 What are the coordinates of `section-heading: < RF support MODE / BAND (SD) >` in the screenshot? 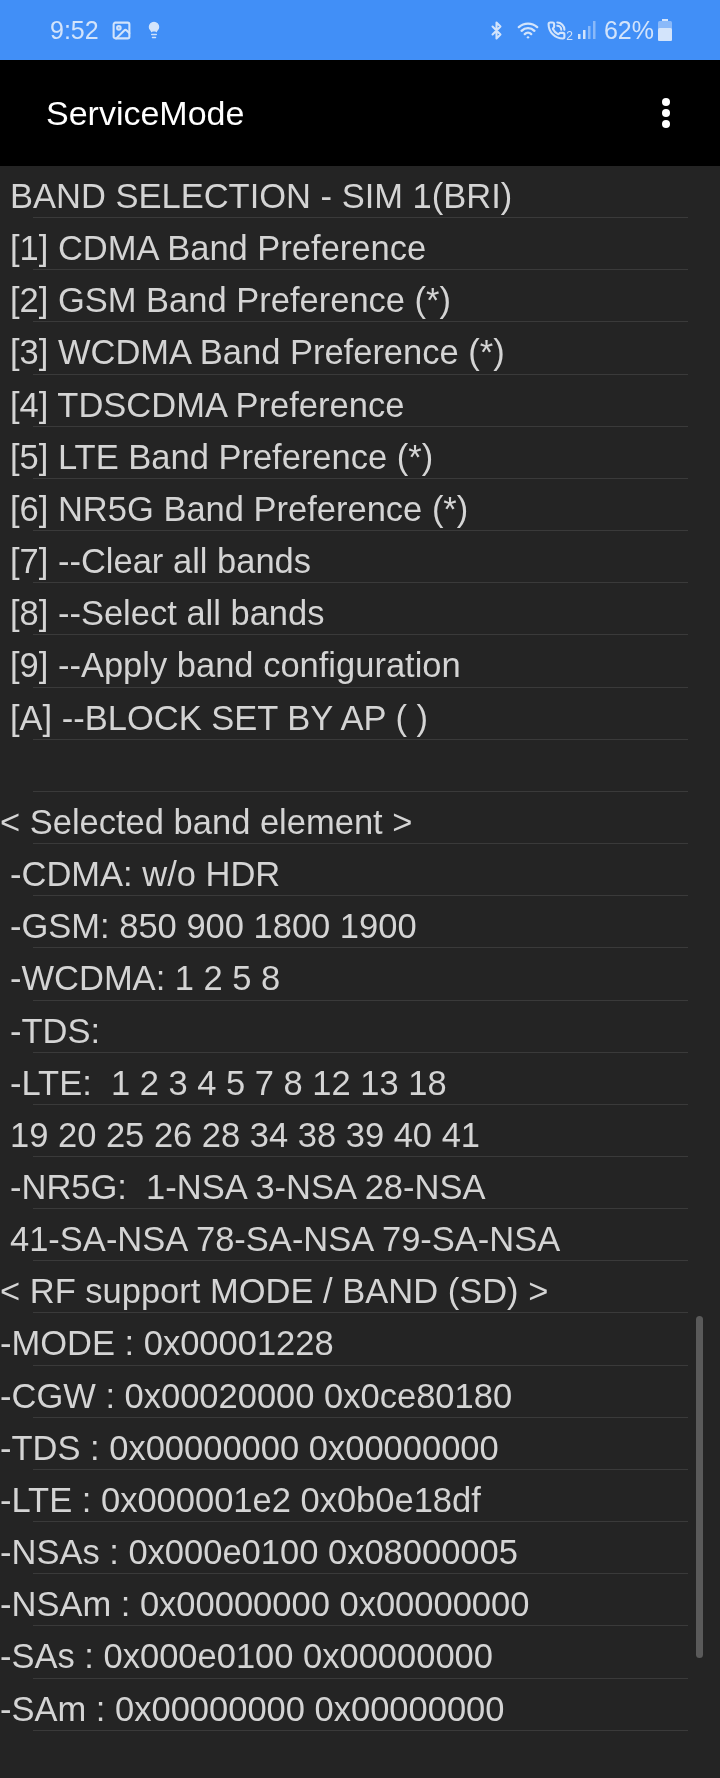 It's located at (274, 1291).